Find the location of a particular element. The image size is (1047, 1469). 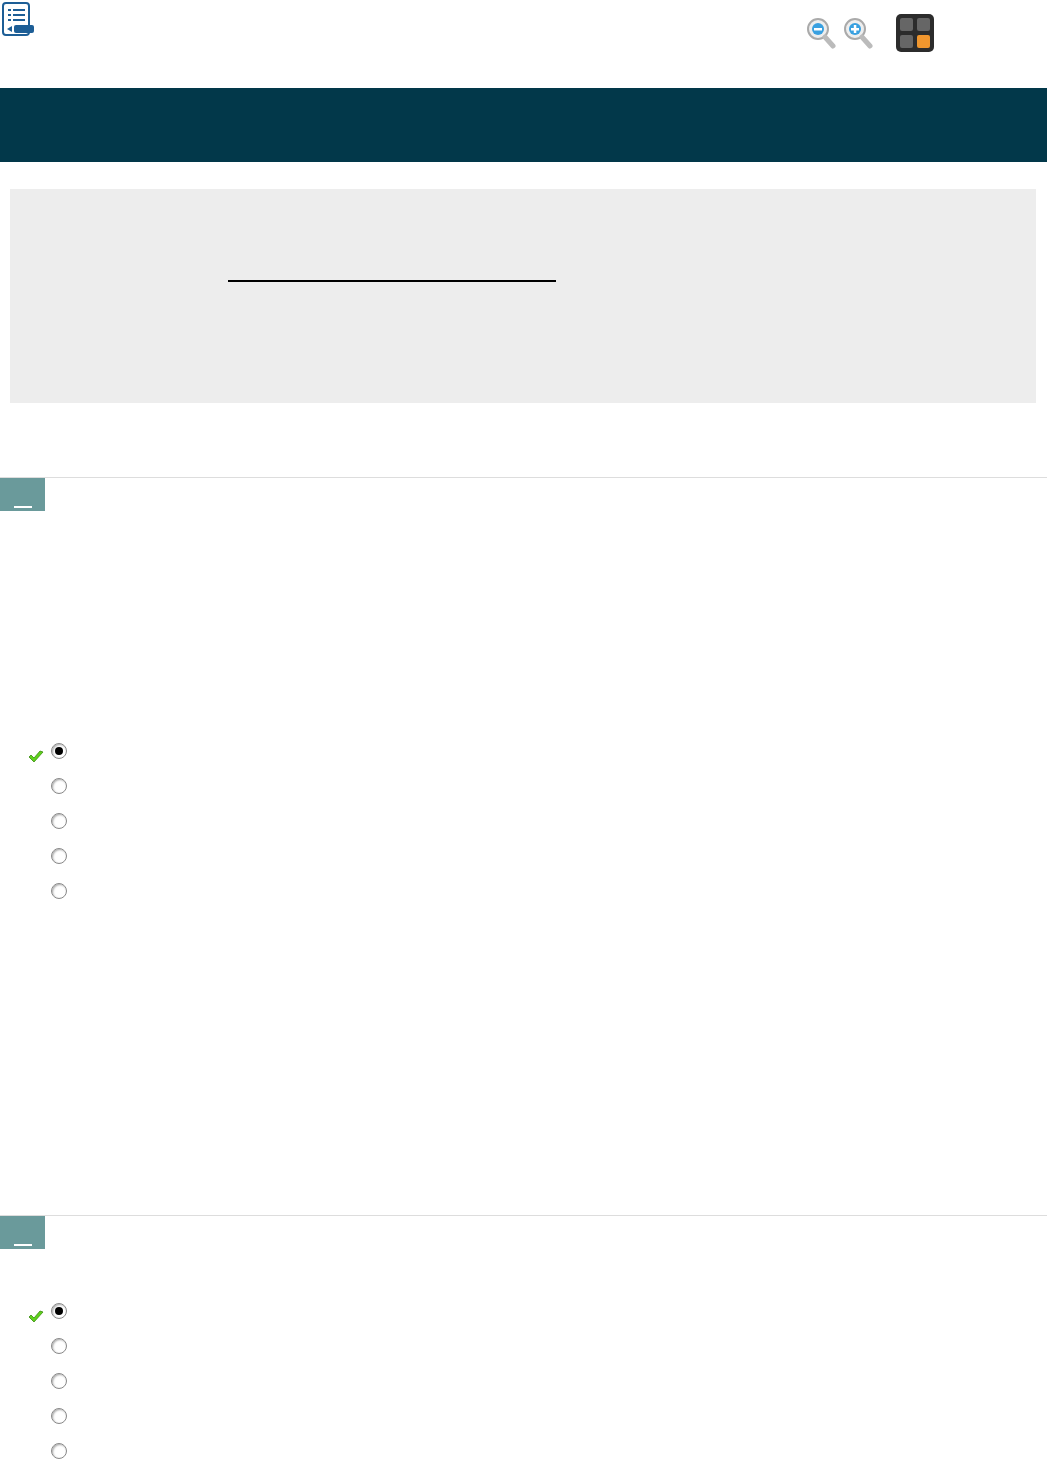

document-list-icon is located at coordinates (18, 20).